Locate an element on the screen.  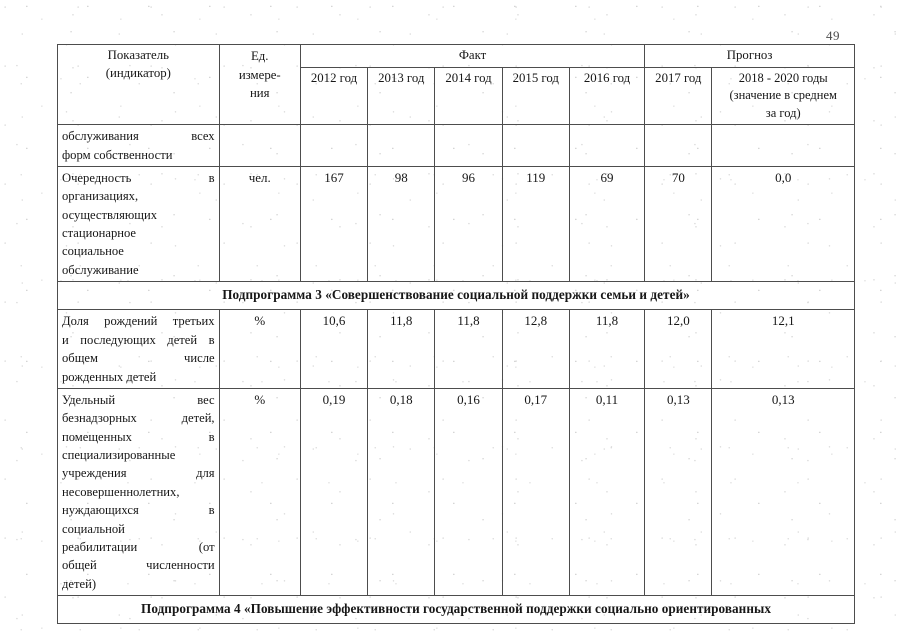
value-cell: 0,19 is located at coordinates (334, 492).